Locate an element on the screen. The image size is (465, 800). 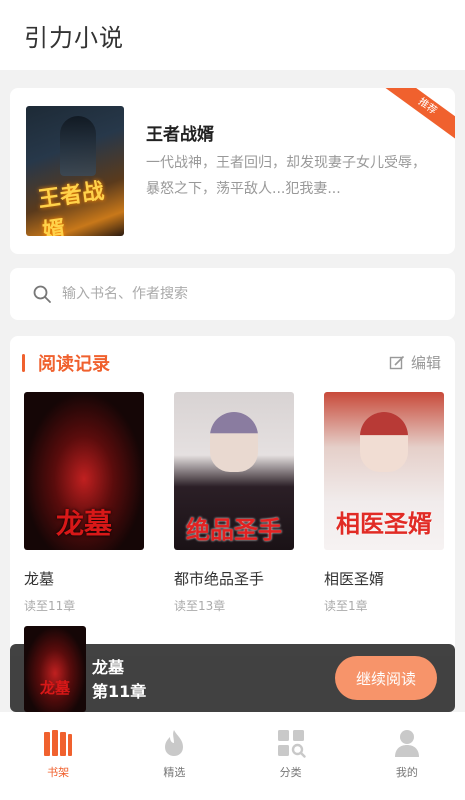
reading-history-title: 阅读记录 is located at coordinates (74, 364).